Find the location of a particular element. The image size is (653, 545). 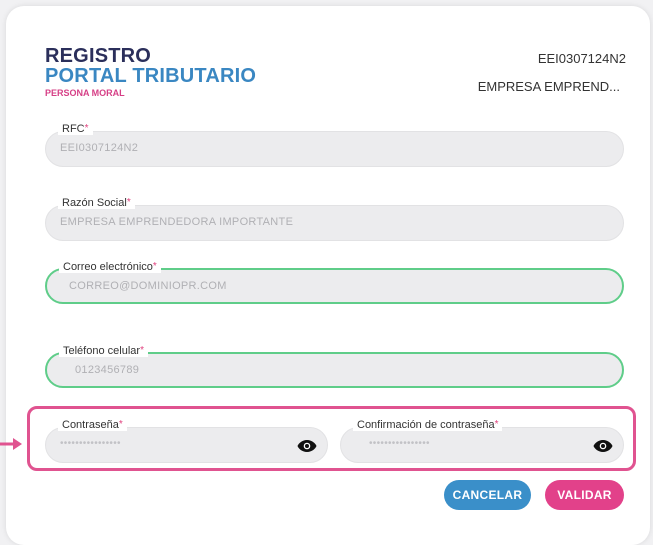

phone-label-text: Teléfono celular is located at coordinates (102, 351).